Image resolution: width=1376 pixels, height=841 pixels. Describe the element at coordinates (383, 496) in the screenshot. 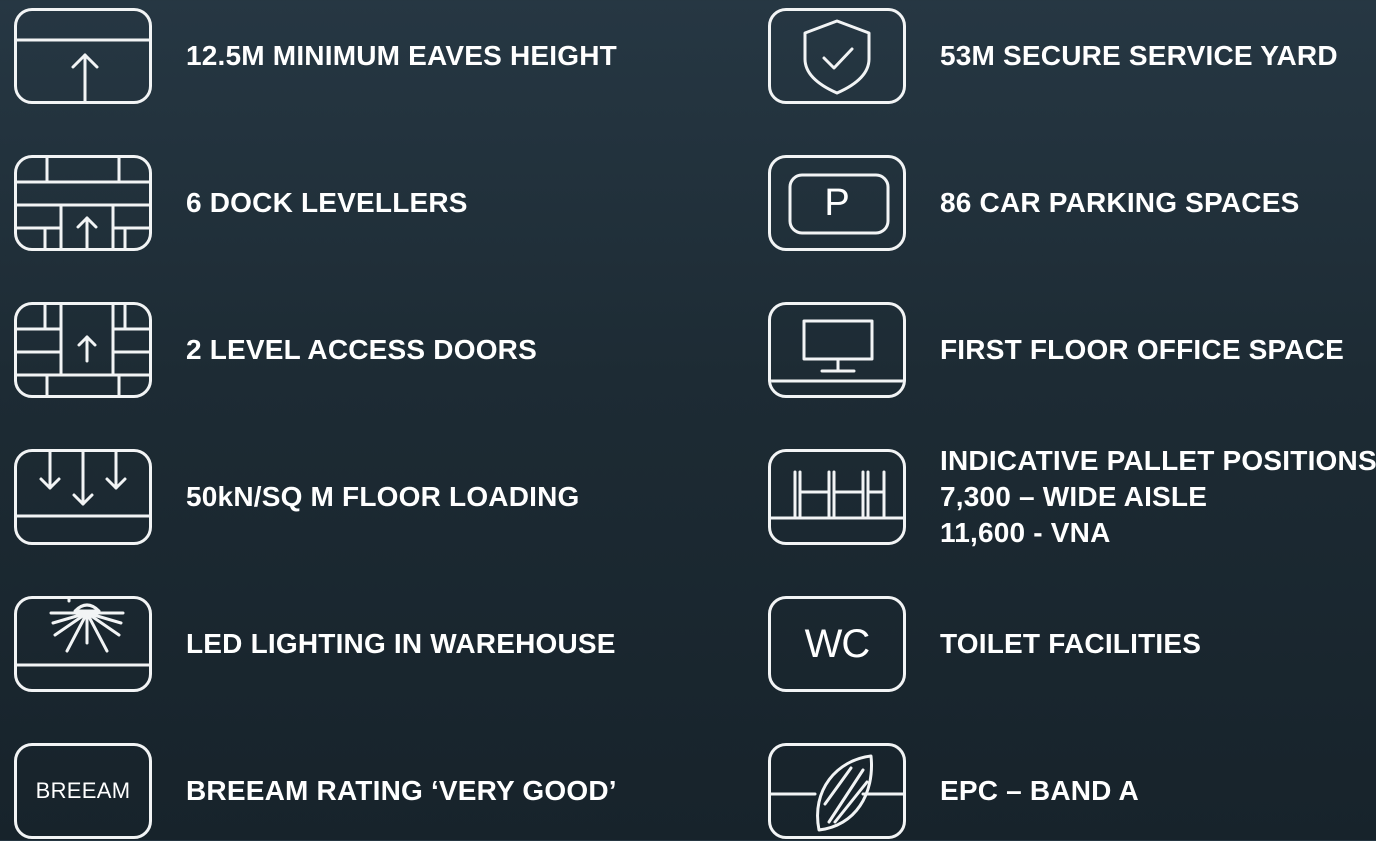

I see `feature-label: 50kN/SQ M FLOOR LOADING` at that location.